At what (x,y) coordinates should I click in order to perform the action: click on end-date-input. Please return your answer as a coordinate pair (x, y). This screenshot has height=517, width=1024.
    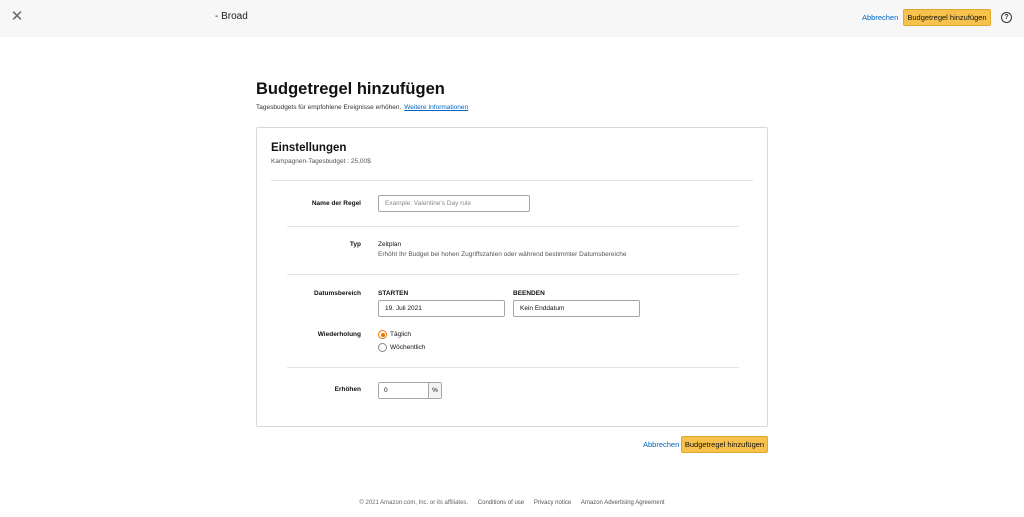
    Looking at the image, I should click on (576, 308).